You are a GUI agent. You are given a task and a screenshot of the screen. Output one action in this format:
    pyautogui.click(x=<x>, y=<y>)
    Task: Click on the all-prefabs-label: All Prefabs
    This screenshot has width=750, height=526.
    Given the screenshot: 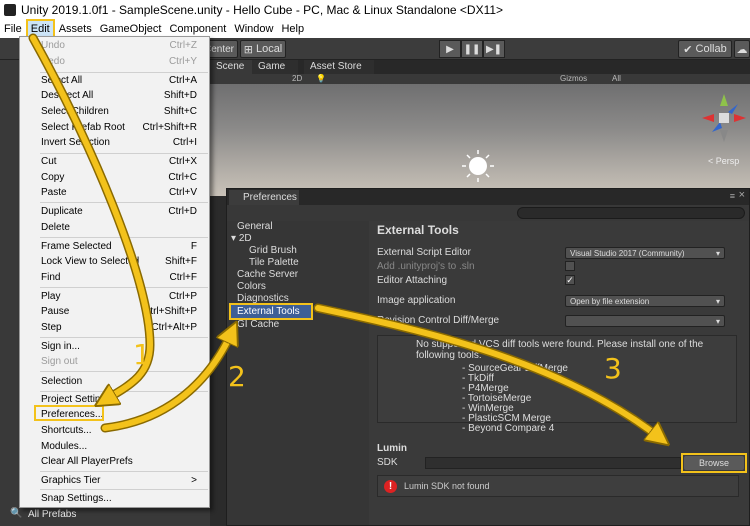 What is the action you would take?
    pyautogui.click(x=52, y=514)
    